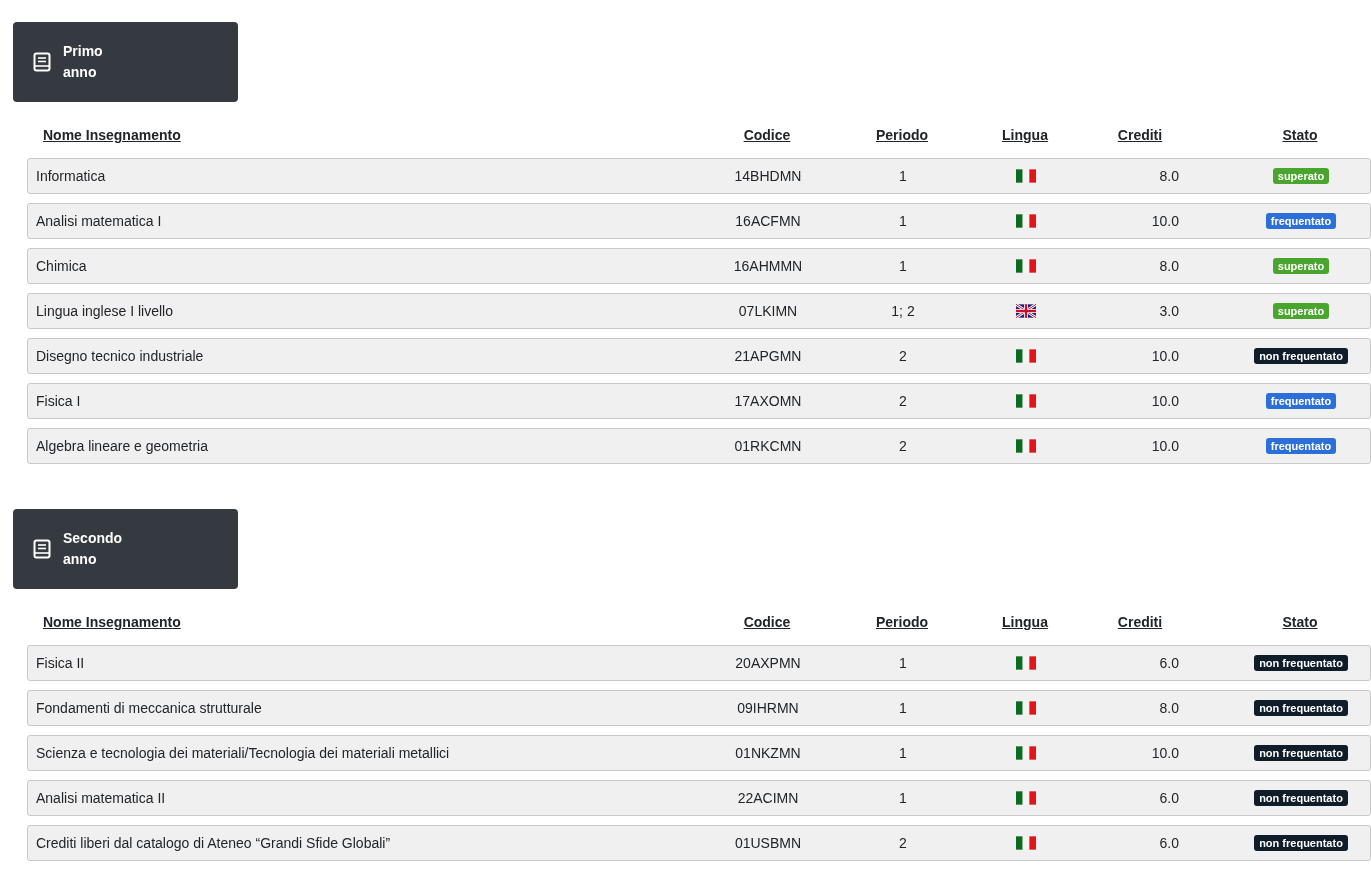  I want to click on course-period: 1; 2, so click(903, 311).